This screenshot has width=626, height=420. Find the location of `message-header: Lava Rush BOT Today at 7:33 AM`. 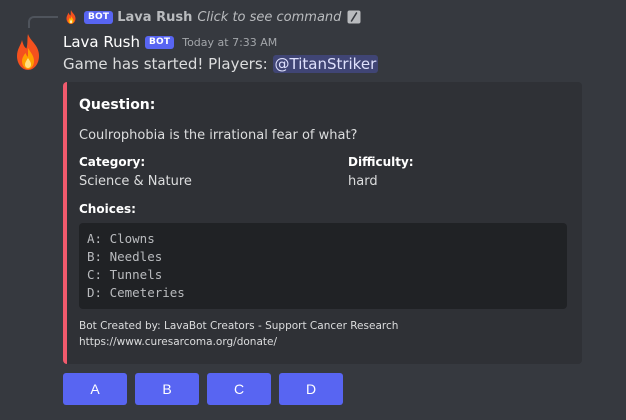

message-header: Lava Rush BOT Today at 7:33 AM is located at coordinates (170, 42).